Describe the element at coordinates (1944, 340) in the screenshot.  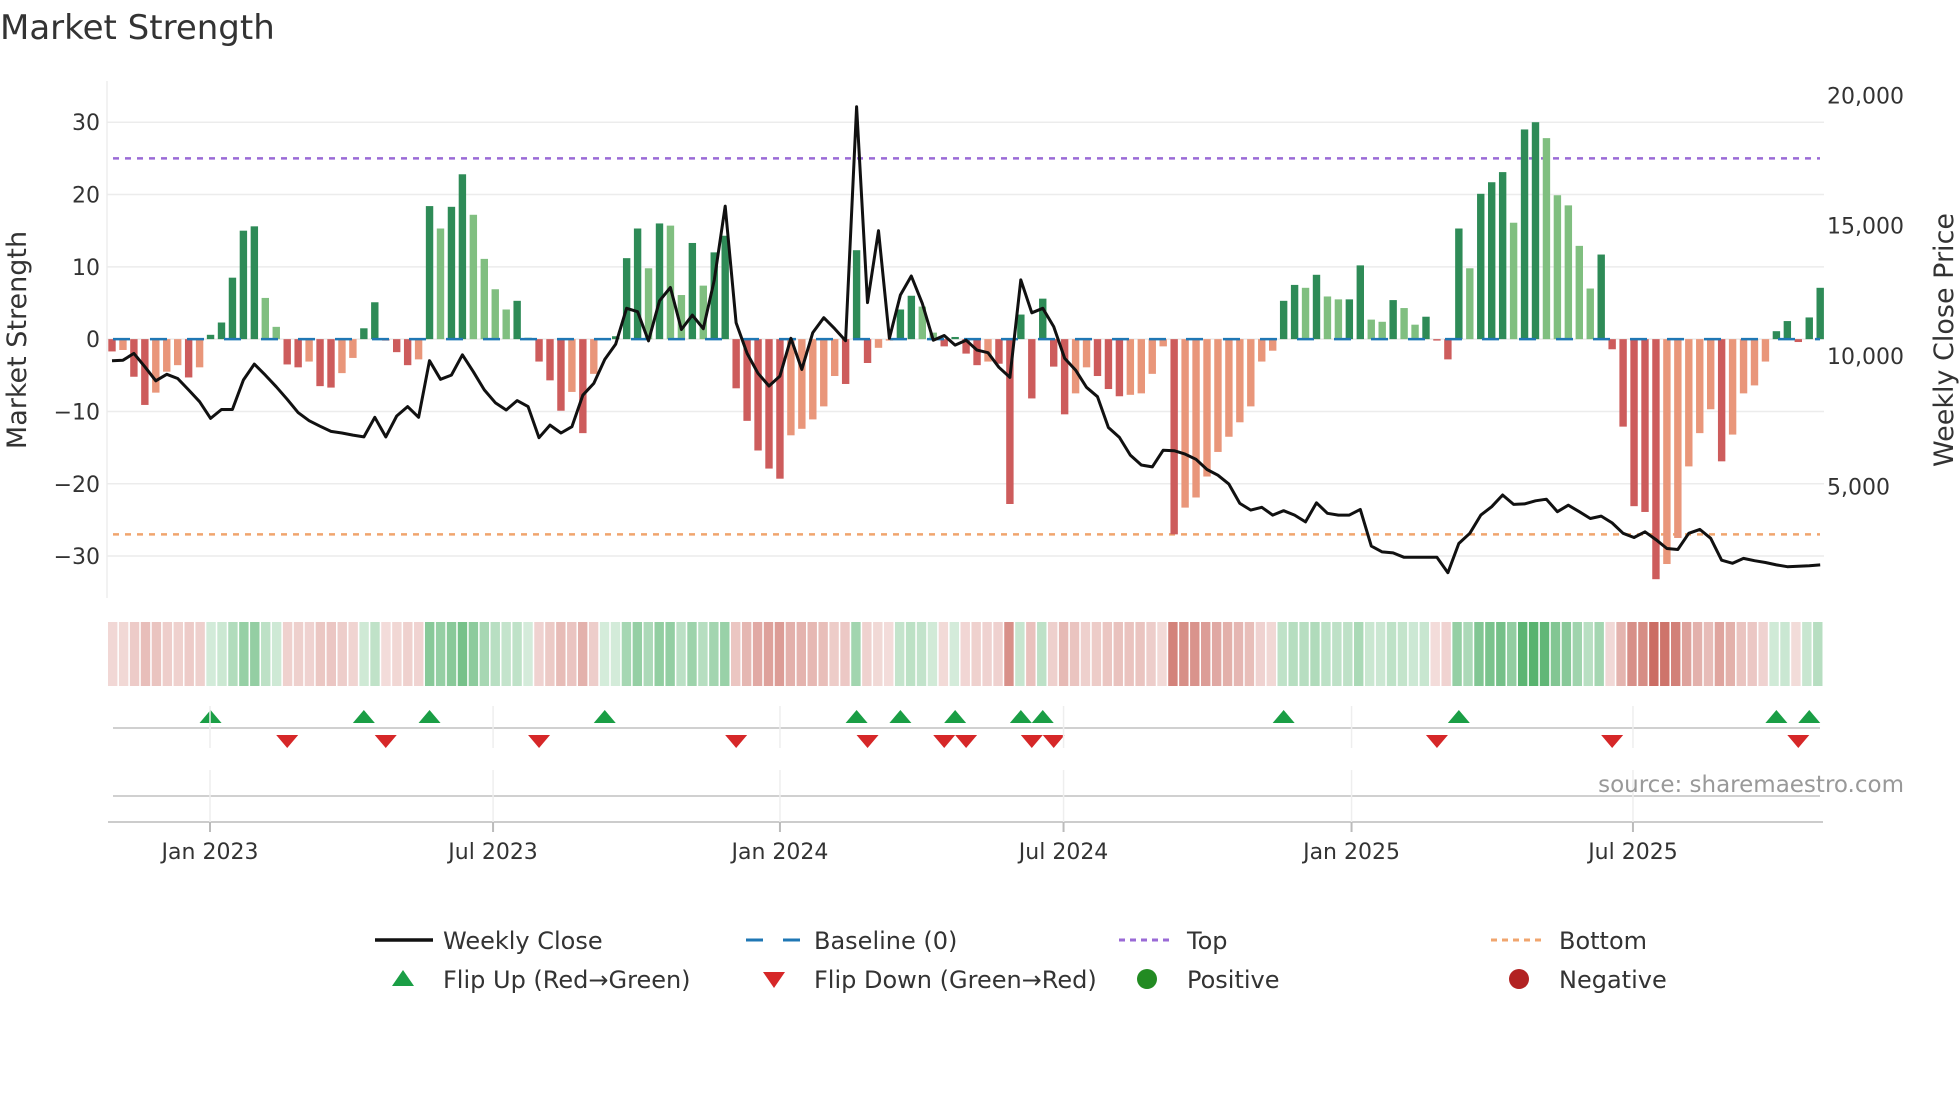
I see `y-axis-right-title: Weekly Close Price` at that location.